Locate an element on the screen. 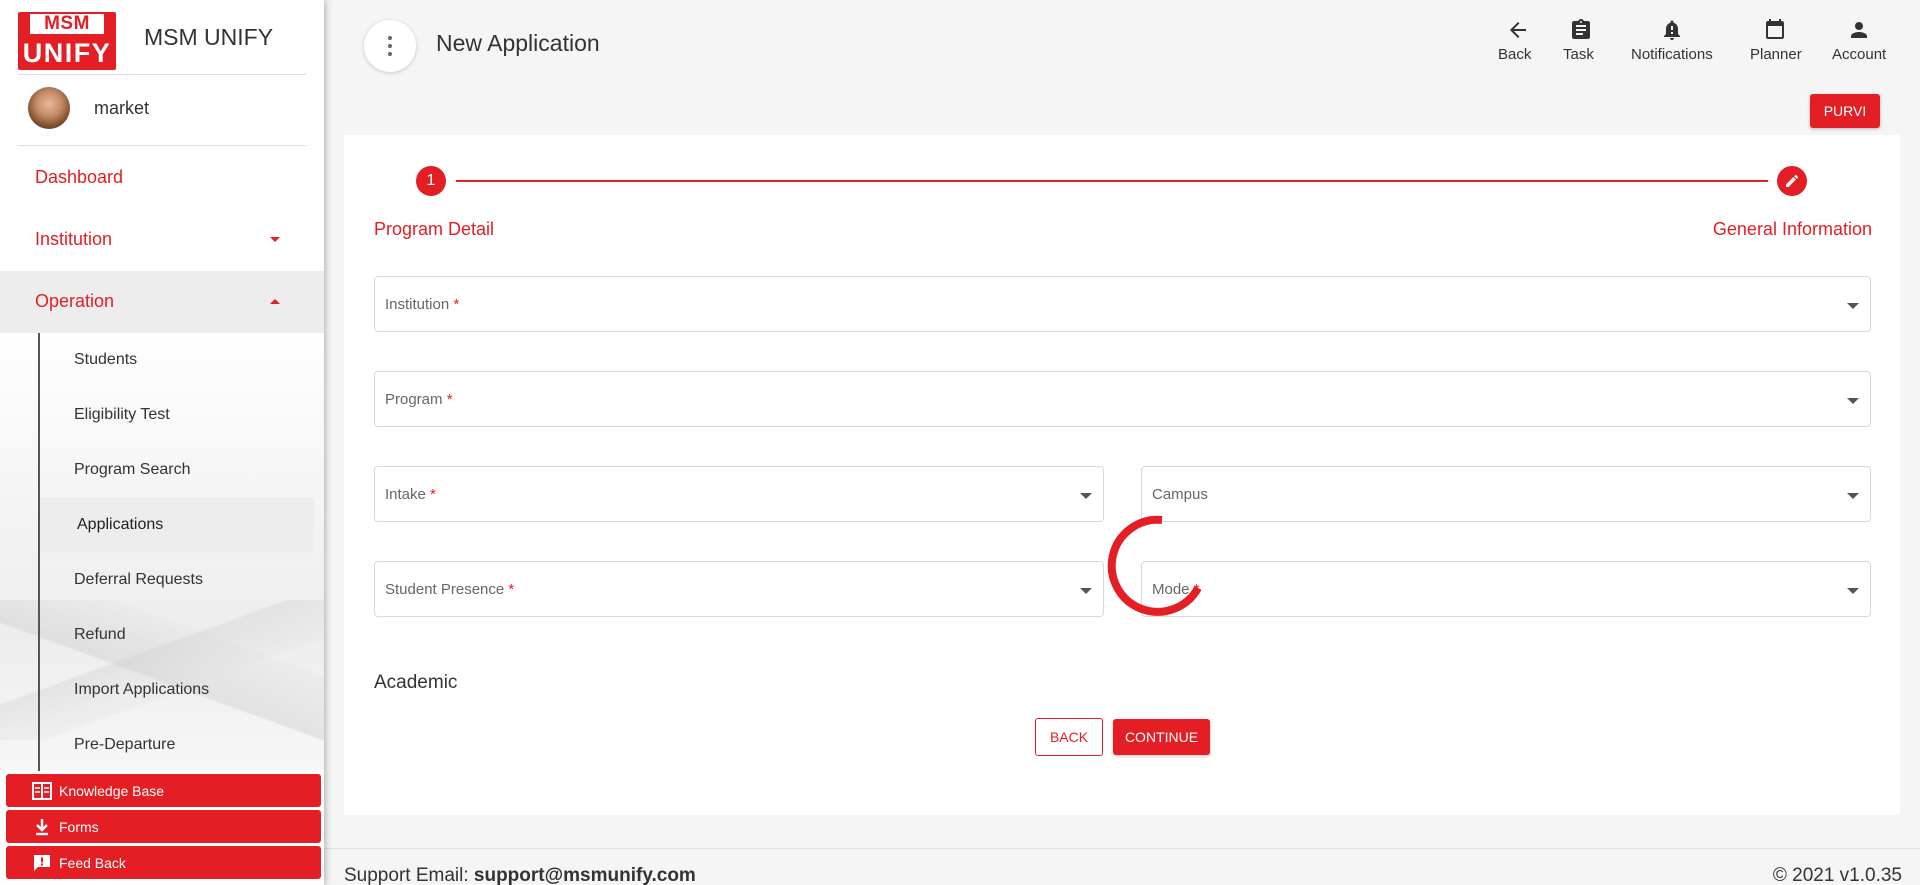  subnav-item-applications: Applications is located at coordinates (177, 525).